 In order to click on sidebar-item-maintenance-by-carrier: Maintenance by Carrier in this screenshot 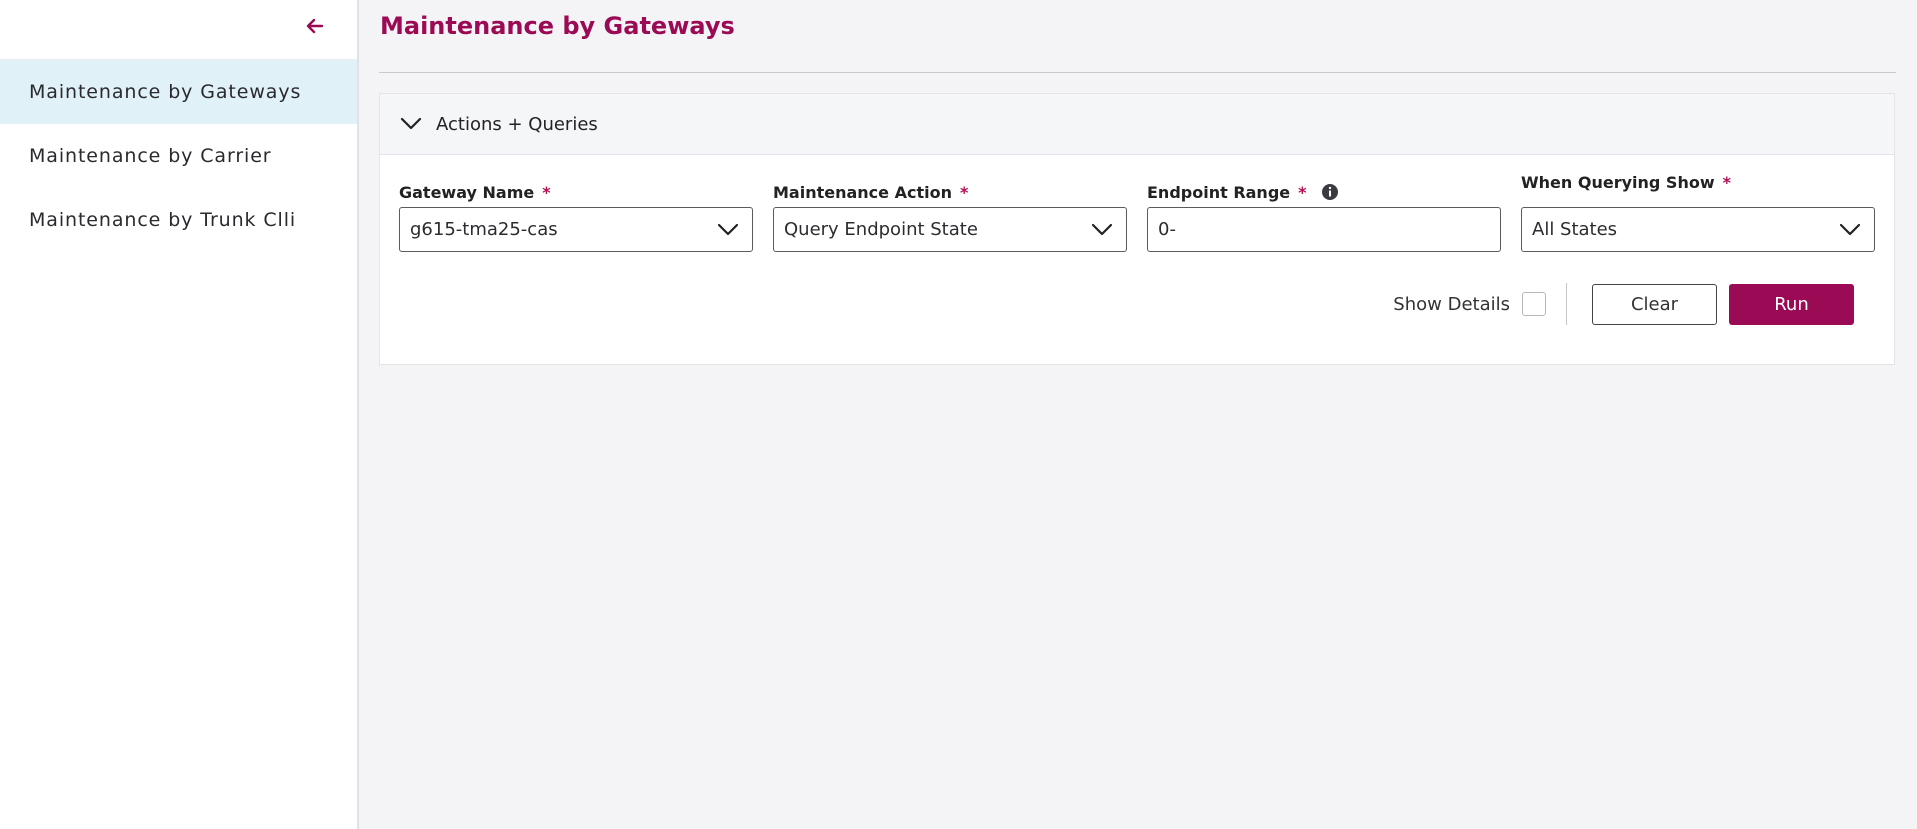, I will do `click(178, 156)`.